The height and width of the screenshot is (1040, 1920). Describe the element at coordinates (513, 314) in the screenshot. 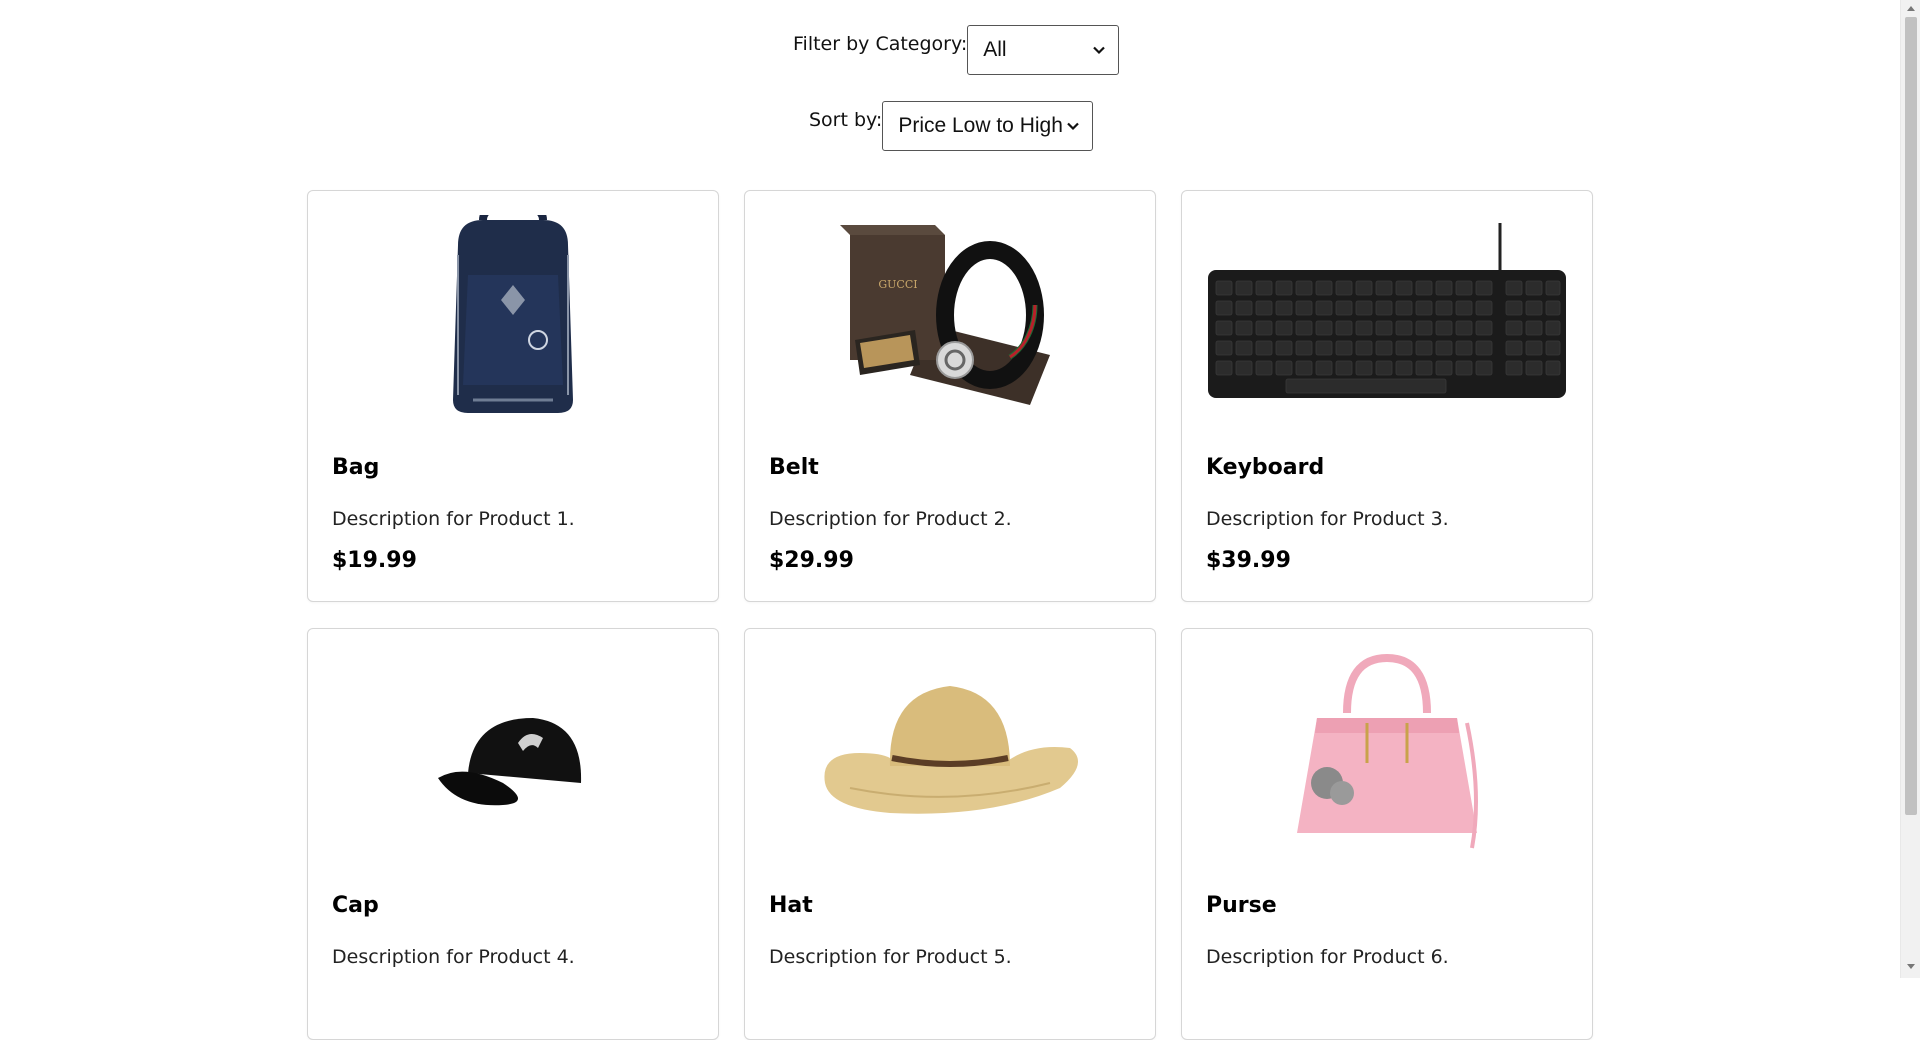

I see `backpack-image` at that location.